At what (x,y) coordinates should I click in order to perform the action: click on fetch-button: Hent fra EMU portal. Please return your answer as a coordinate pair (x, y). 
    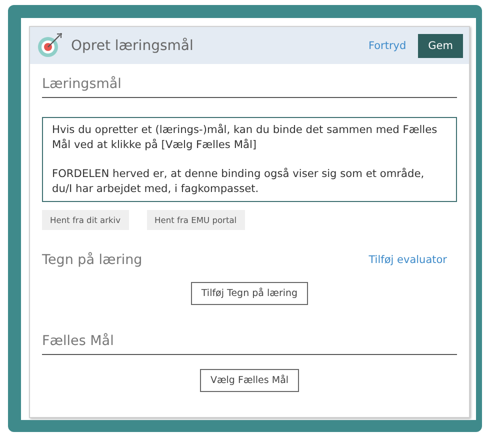
    Looking at the image, I should click on (195, 220).